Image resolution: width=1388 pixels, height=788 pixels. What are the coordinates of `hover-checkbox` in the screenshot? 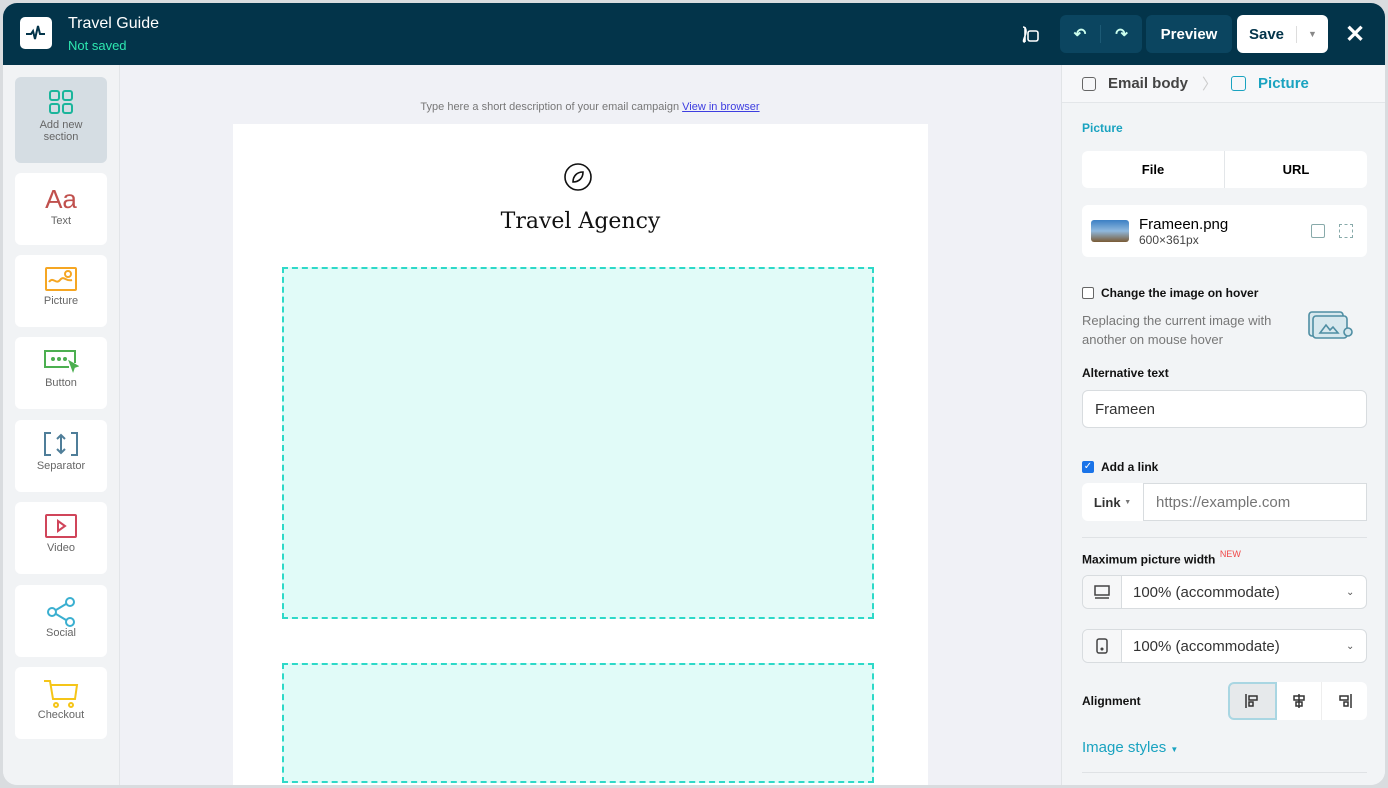 It's located at (1088, 293).